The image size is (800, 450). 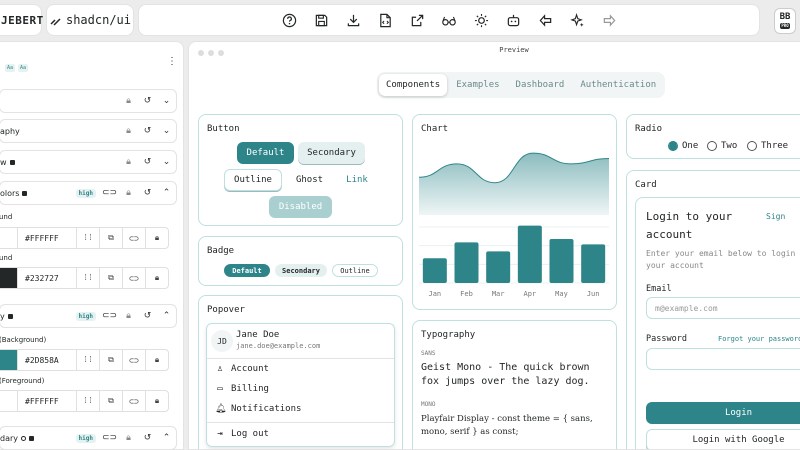 What do you see at coordinates (88, 437) in the screenshot?
I see `section-secondary: dary high ⊂⊃ 🔒︎ ↺ ⌃` at bounding box center [88, 437].